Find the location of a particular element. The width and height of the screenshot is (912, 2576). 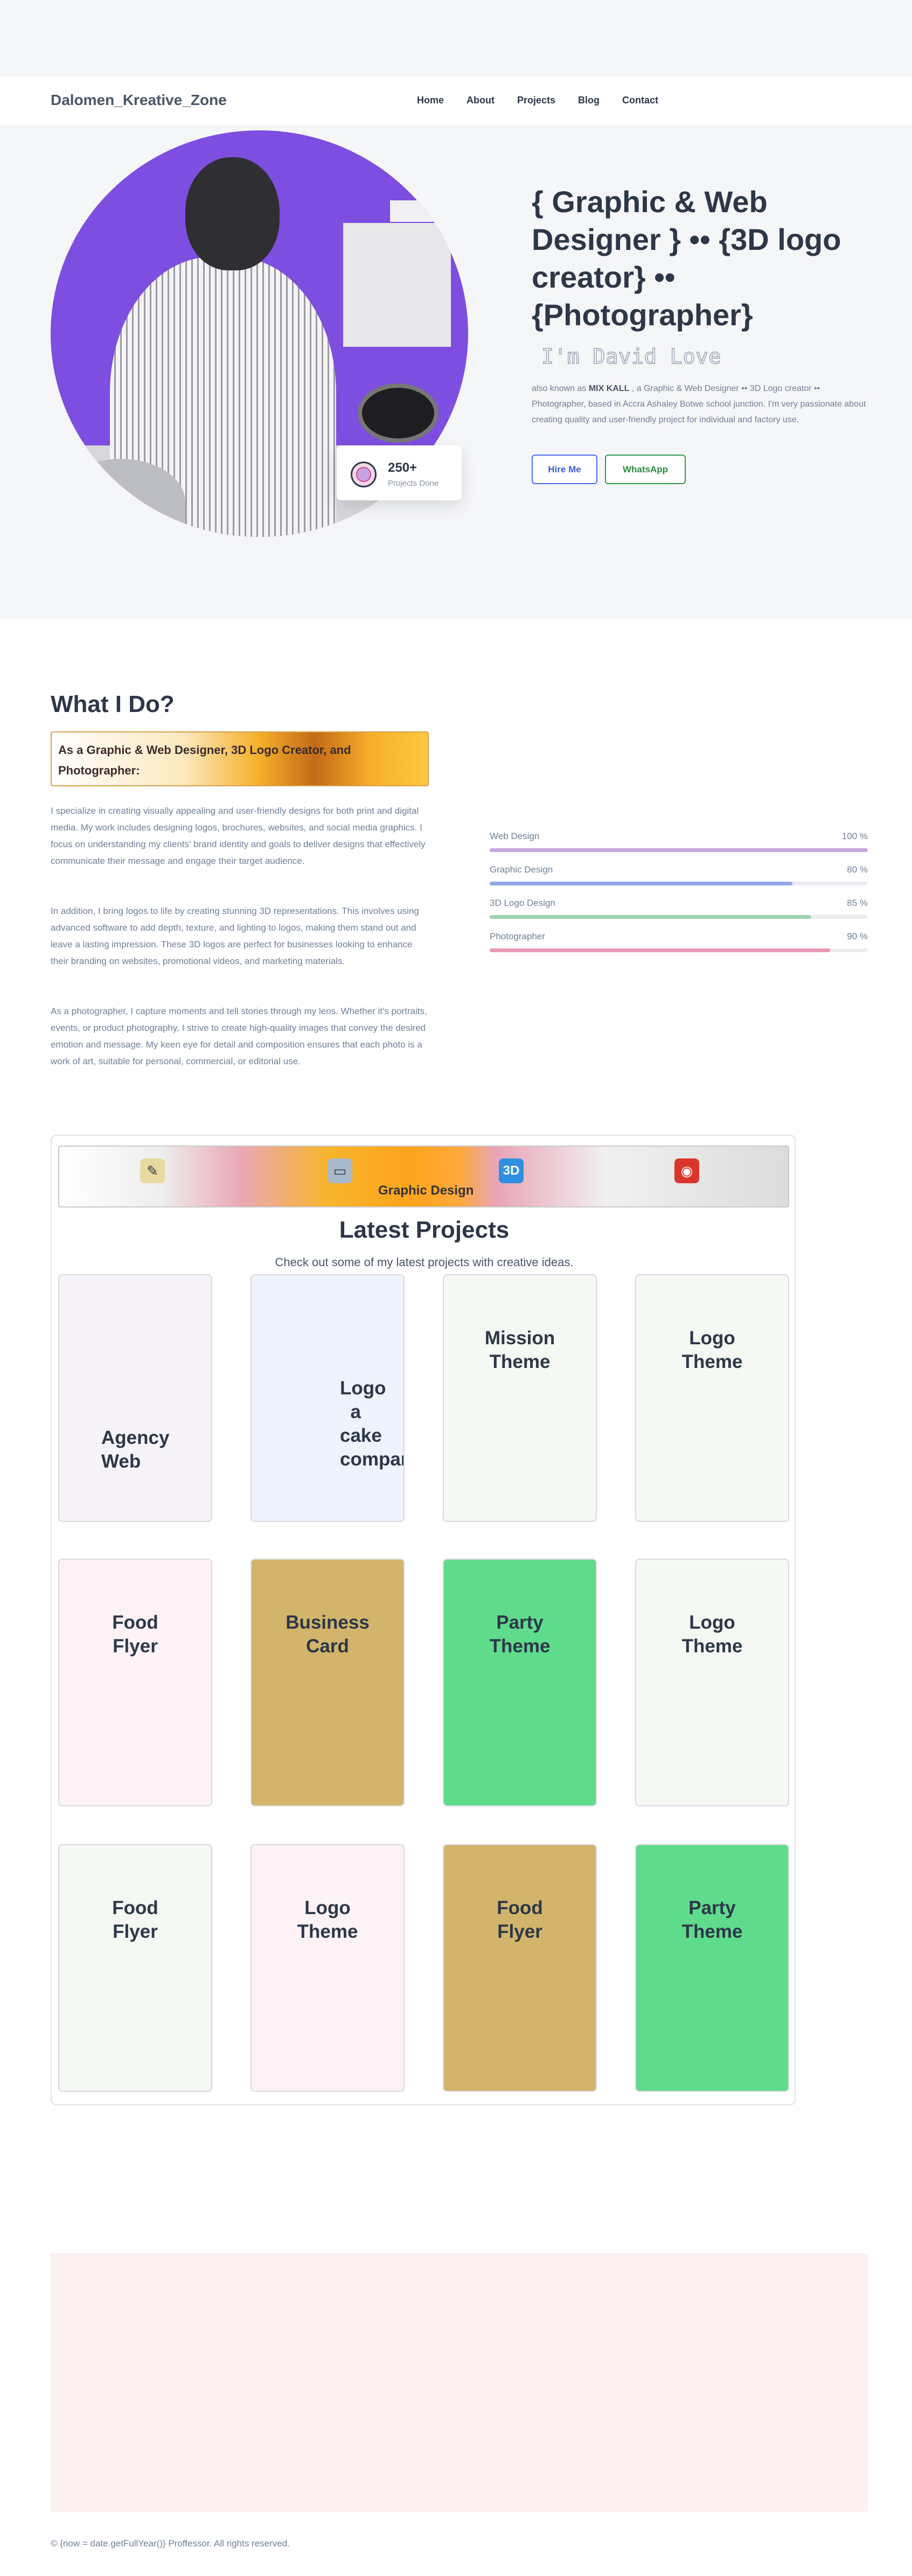

project-card-title: Agency Web is located at coordinates (135, 1449).